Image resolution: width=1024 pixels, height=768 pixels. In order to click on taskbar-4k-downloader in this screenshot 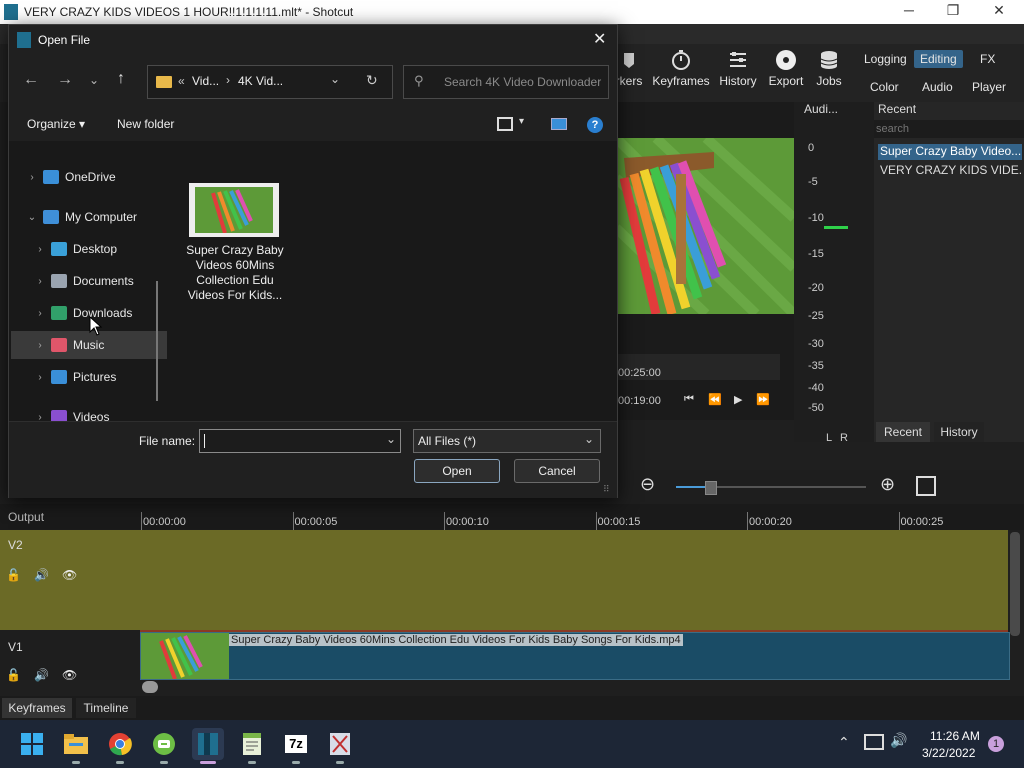, I will do `click(164, 746)`.